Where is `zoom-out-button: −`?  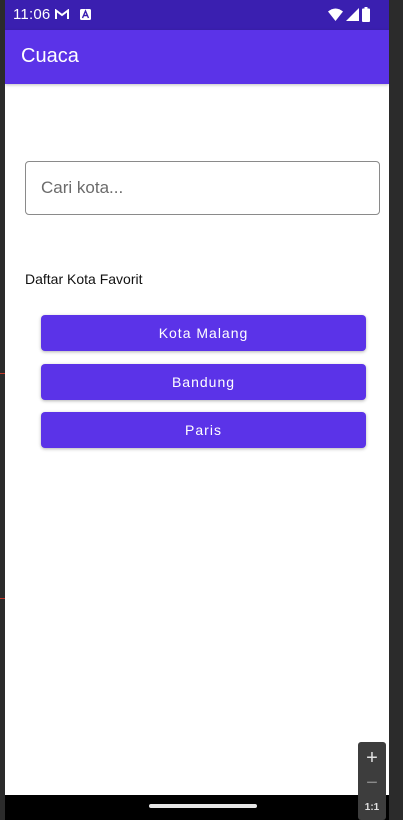
zoom-out-button: − is located at coordinates (372, 783).